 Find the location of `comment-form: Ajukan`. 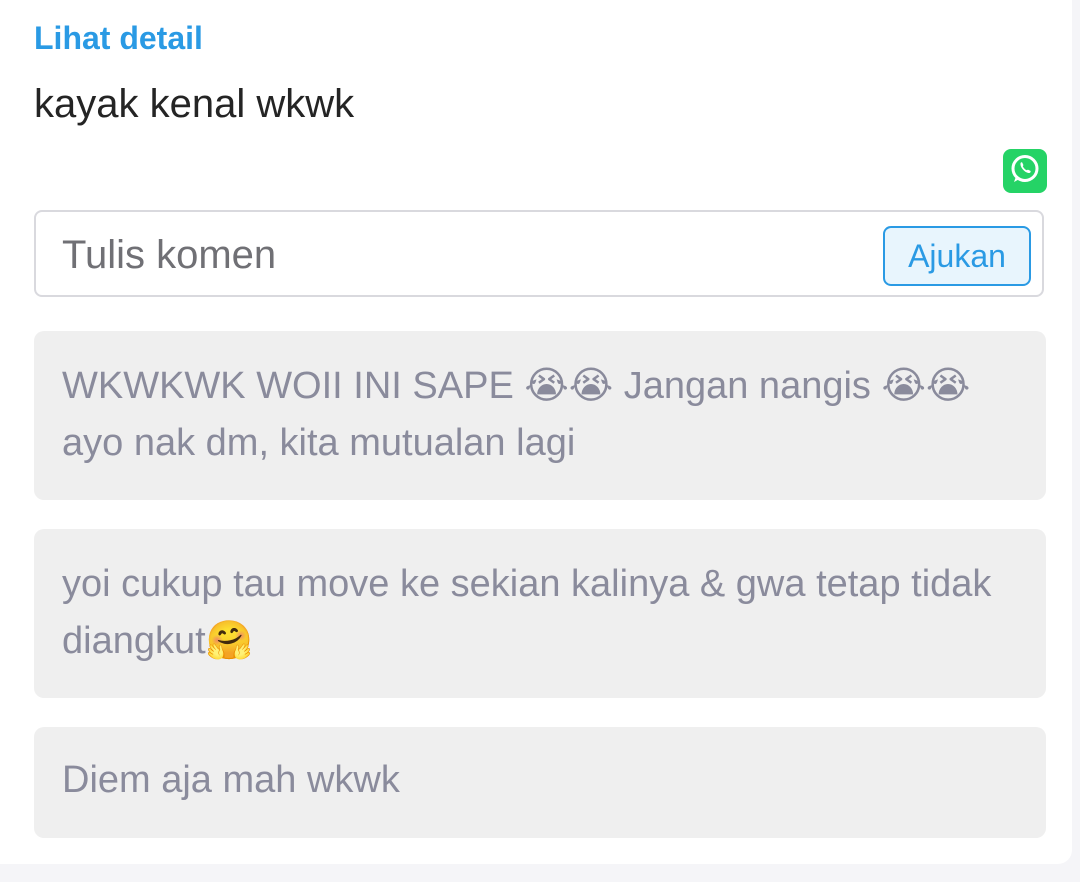

comment-form: Ajukan is located at coordinates (539, 253).